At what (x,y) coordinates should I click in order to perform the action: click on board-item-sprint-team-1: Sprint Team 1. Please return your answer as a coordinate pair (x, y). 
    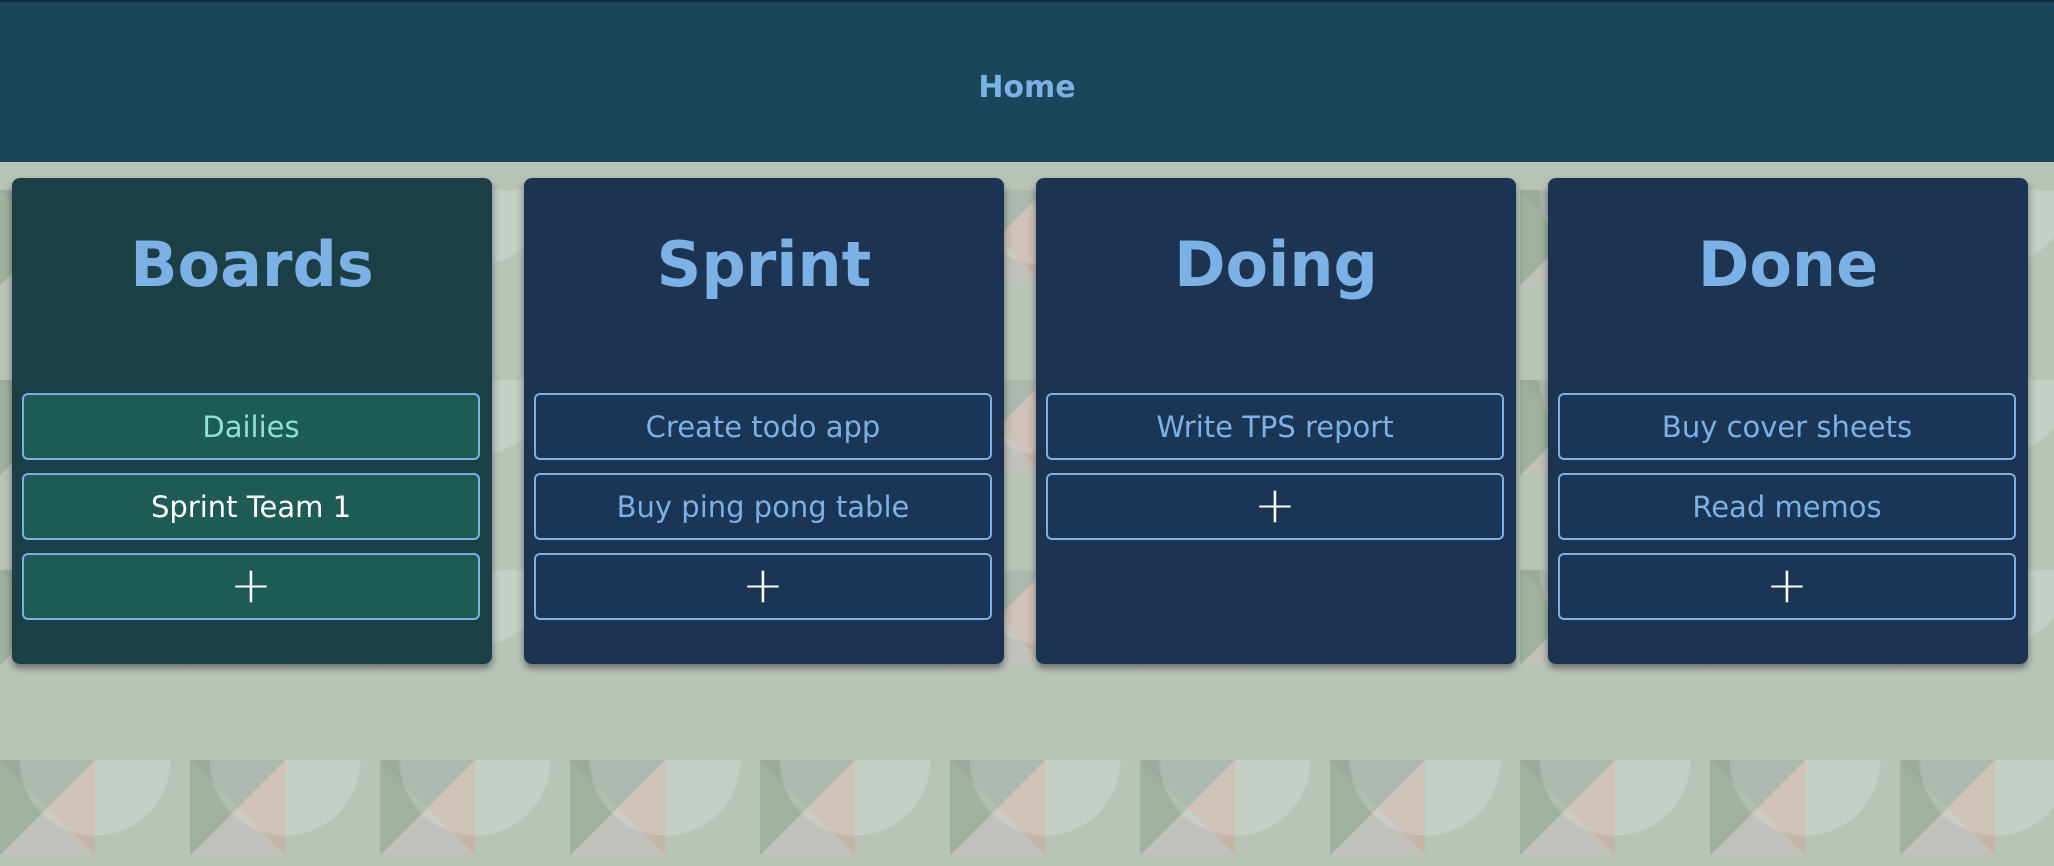
    Looking at the image, I should click on (251, 506).